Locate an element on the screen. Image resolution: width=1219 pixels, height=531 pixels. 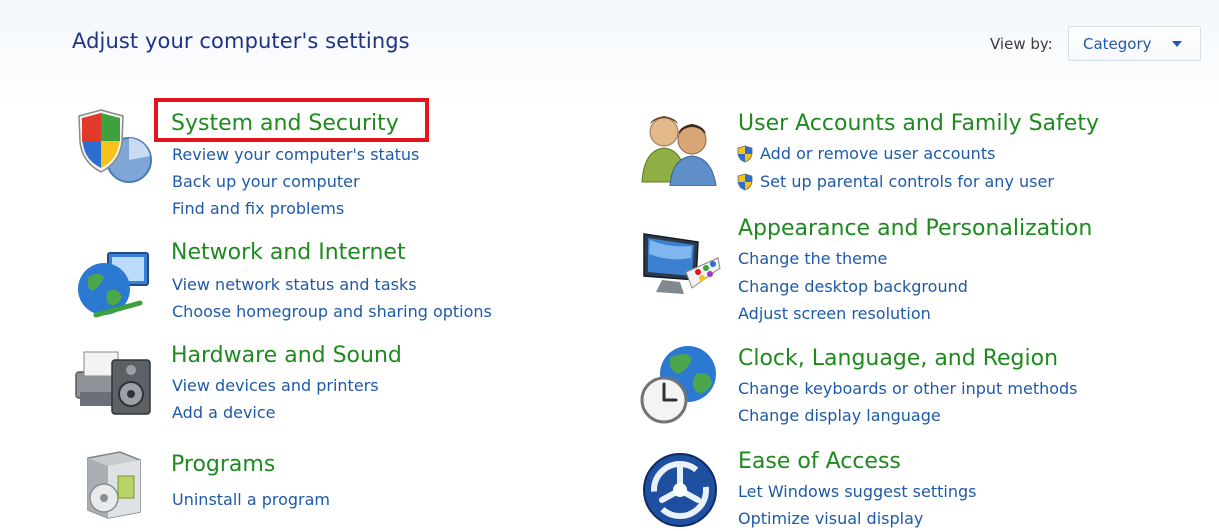
page-title: Adjust your computer's settings is located at coordinates (241, 41).